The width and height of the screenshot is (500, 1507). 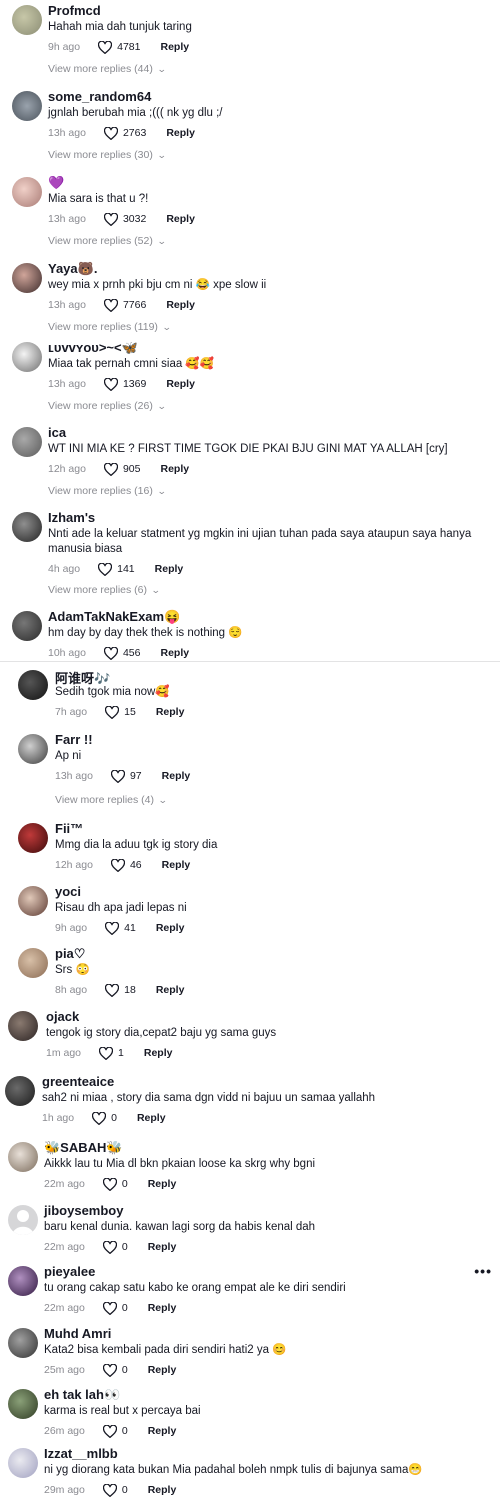 What do you see at coordinates (83, 1148) in the screenshot?
I see `comment-username: 🐝SABAH🐝` at bounding box center [83, 1148].